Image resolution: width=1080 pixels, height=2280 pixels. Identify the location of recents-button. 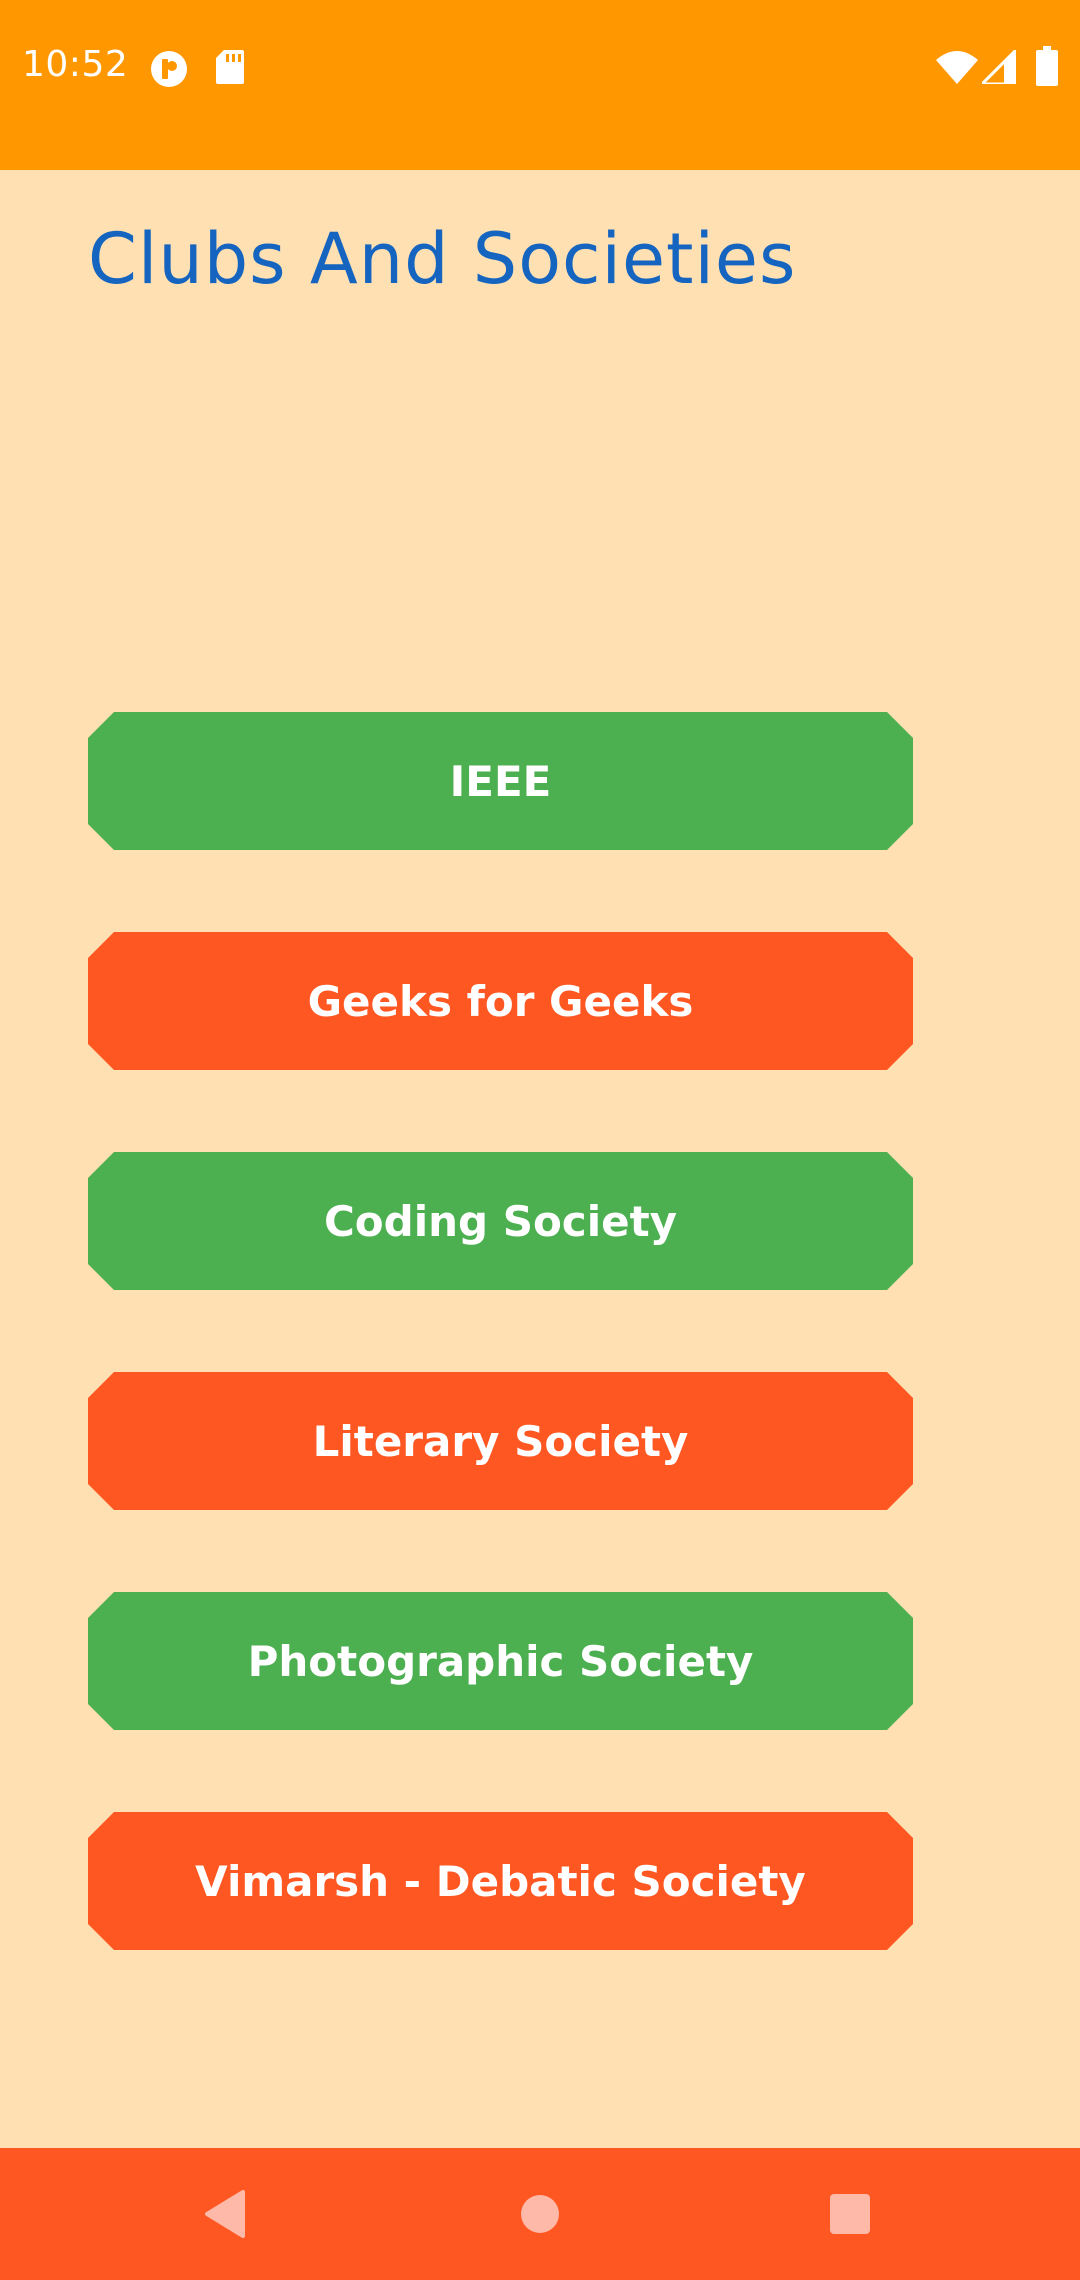
(850, 2214).